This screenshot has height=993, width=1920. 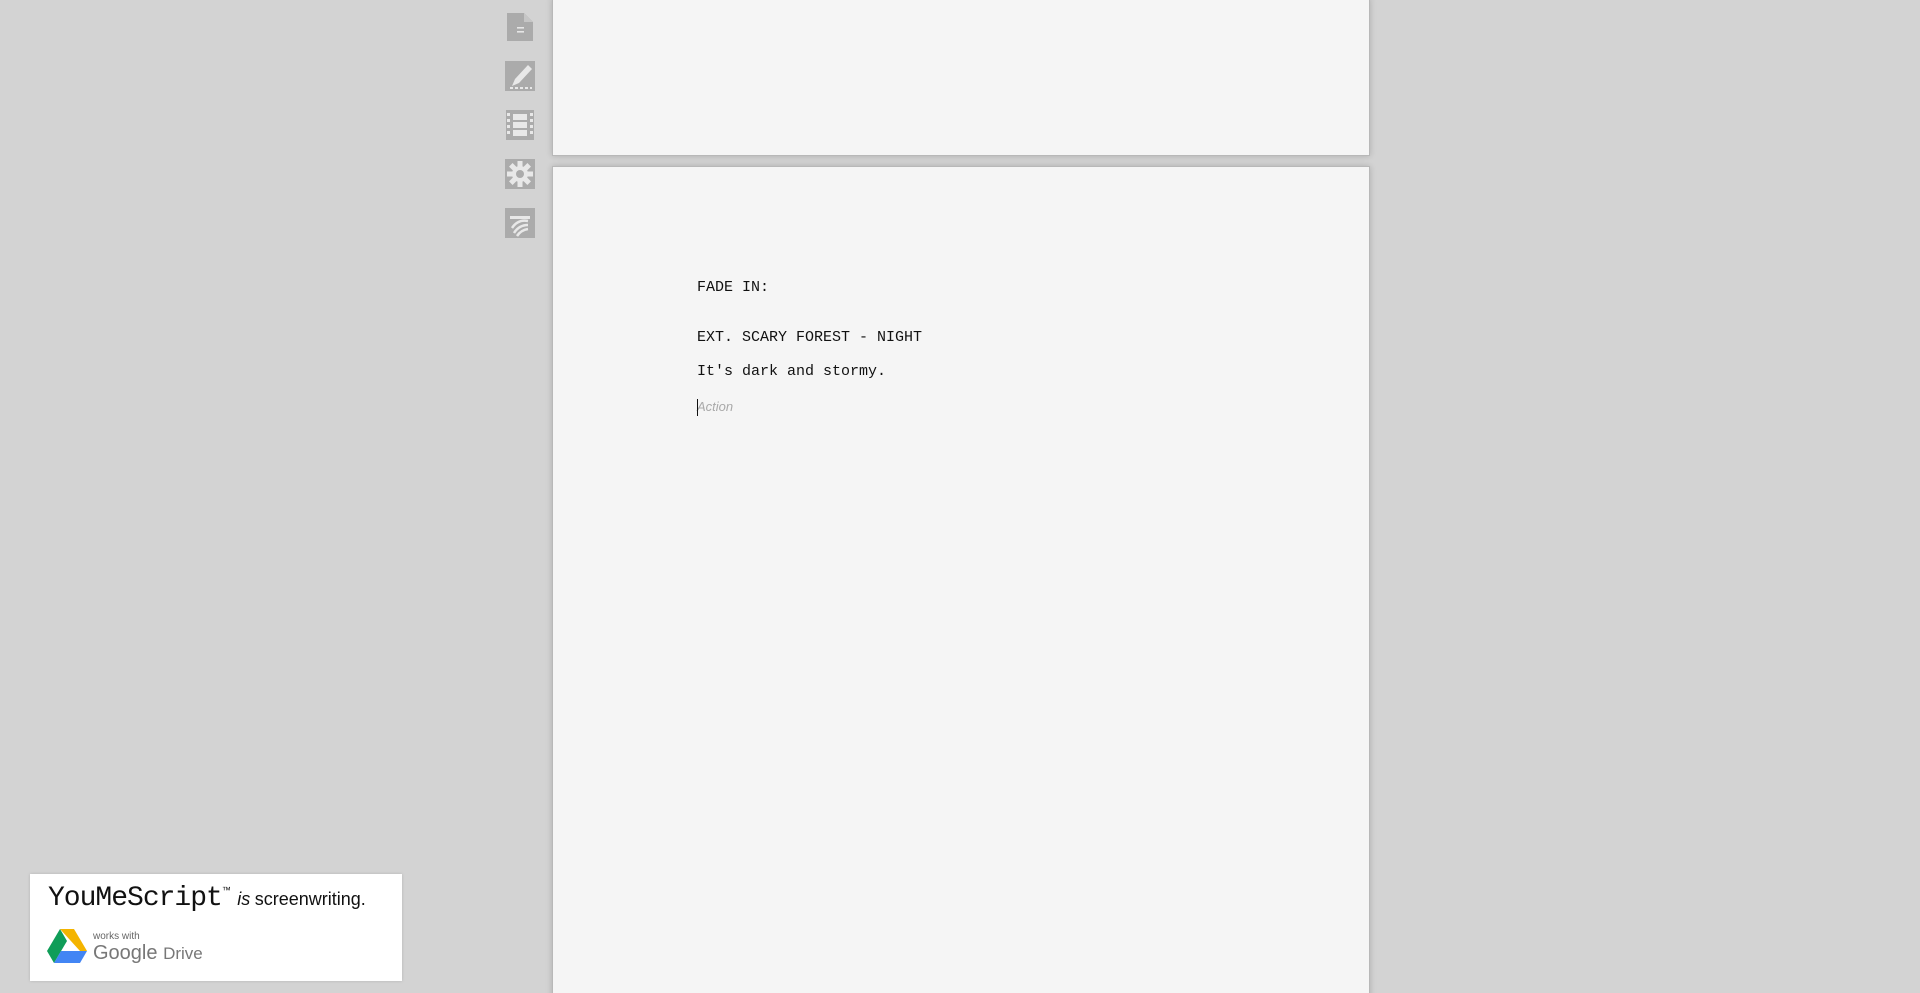 What do you see at coordinates (226, 890) in the screenshot?
I see `trademark-symbol: ™` at bounding box center [226, 890].